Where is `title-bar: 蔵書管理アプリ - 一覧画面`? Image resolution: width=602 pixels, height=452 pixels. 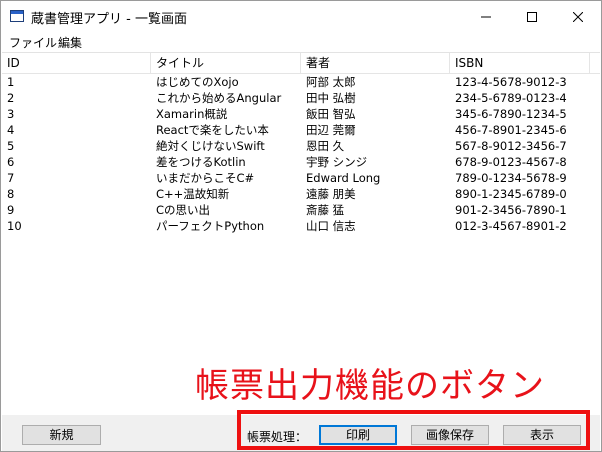
title-bar: 蔵書管理アプリ - 一覧画面 is located at coordinates (301, 16).